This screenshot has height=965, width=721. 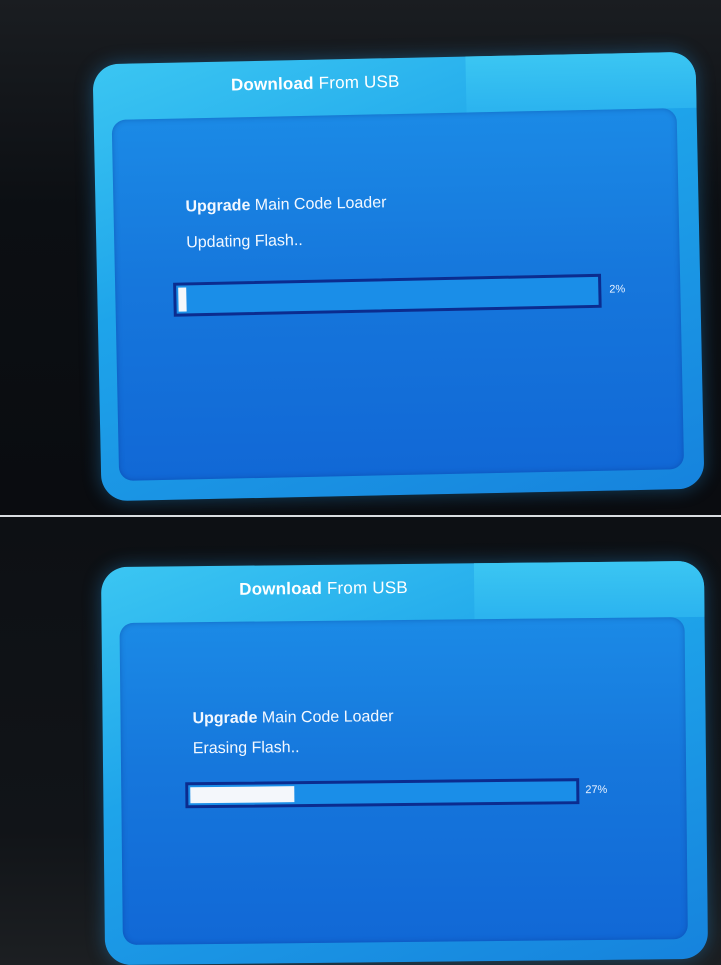 What do you see at coordinates (617, 289) in the screenshot?
I see `progress-percent: 2%` at bounding box center [617, 289].